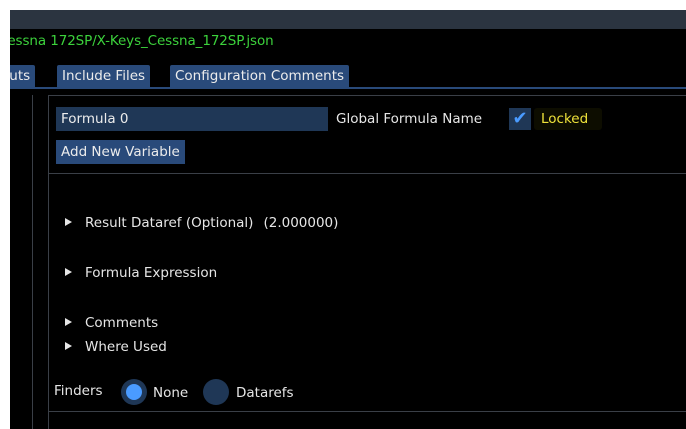 This screenshot has width=686, height=429. Describe the element at coordinates (120, 152) in the screenshot. I see `add-new-variable-button: Add New Variable` at that location.